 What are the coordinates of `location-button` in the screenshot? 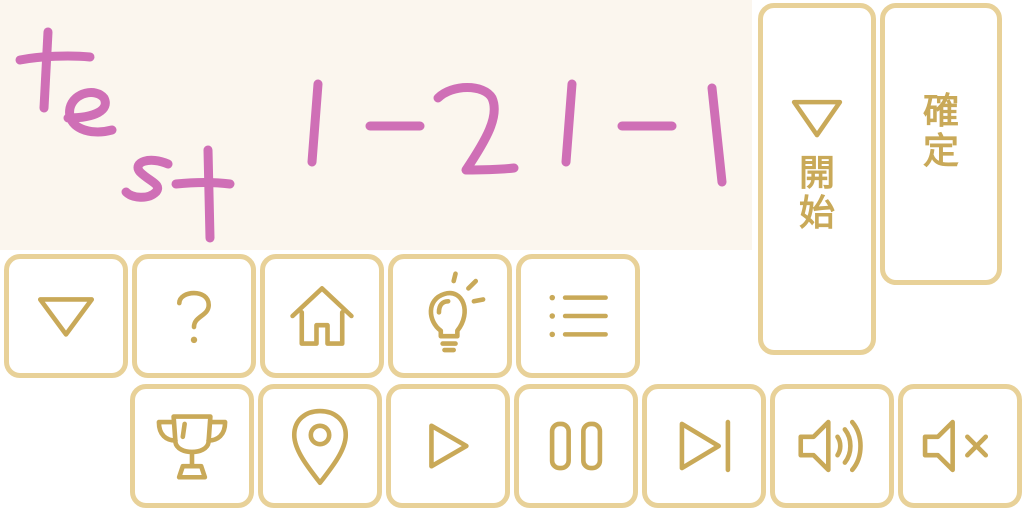 It's located at (320, 446).